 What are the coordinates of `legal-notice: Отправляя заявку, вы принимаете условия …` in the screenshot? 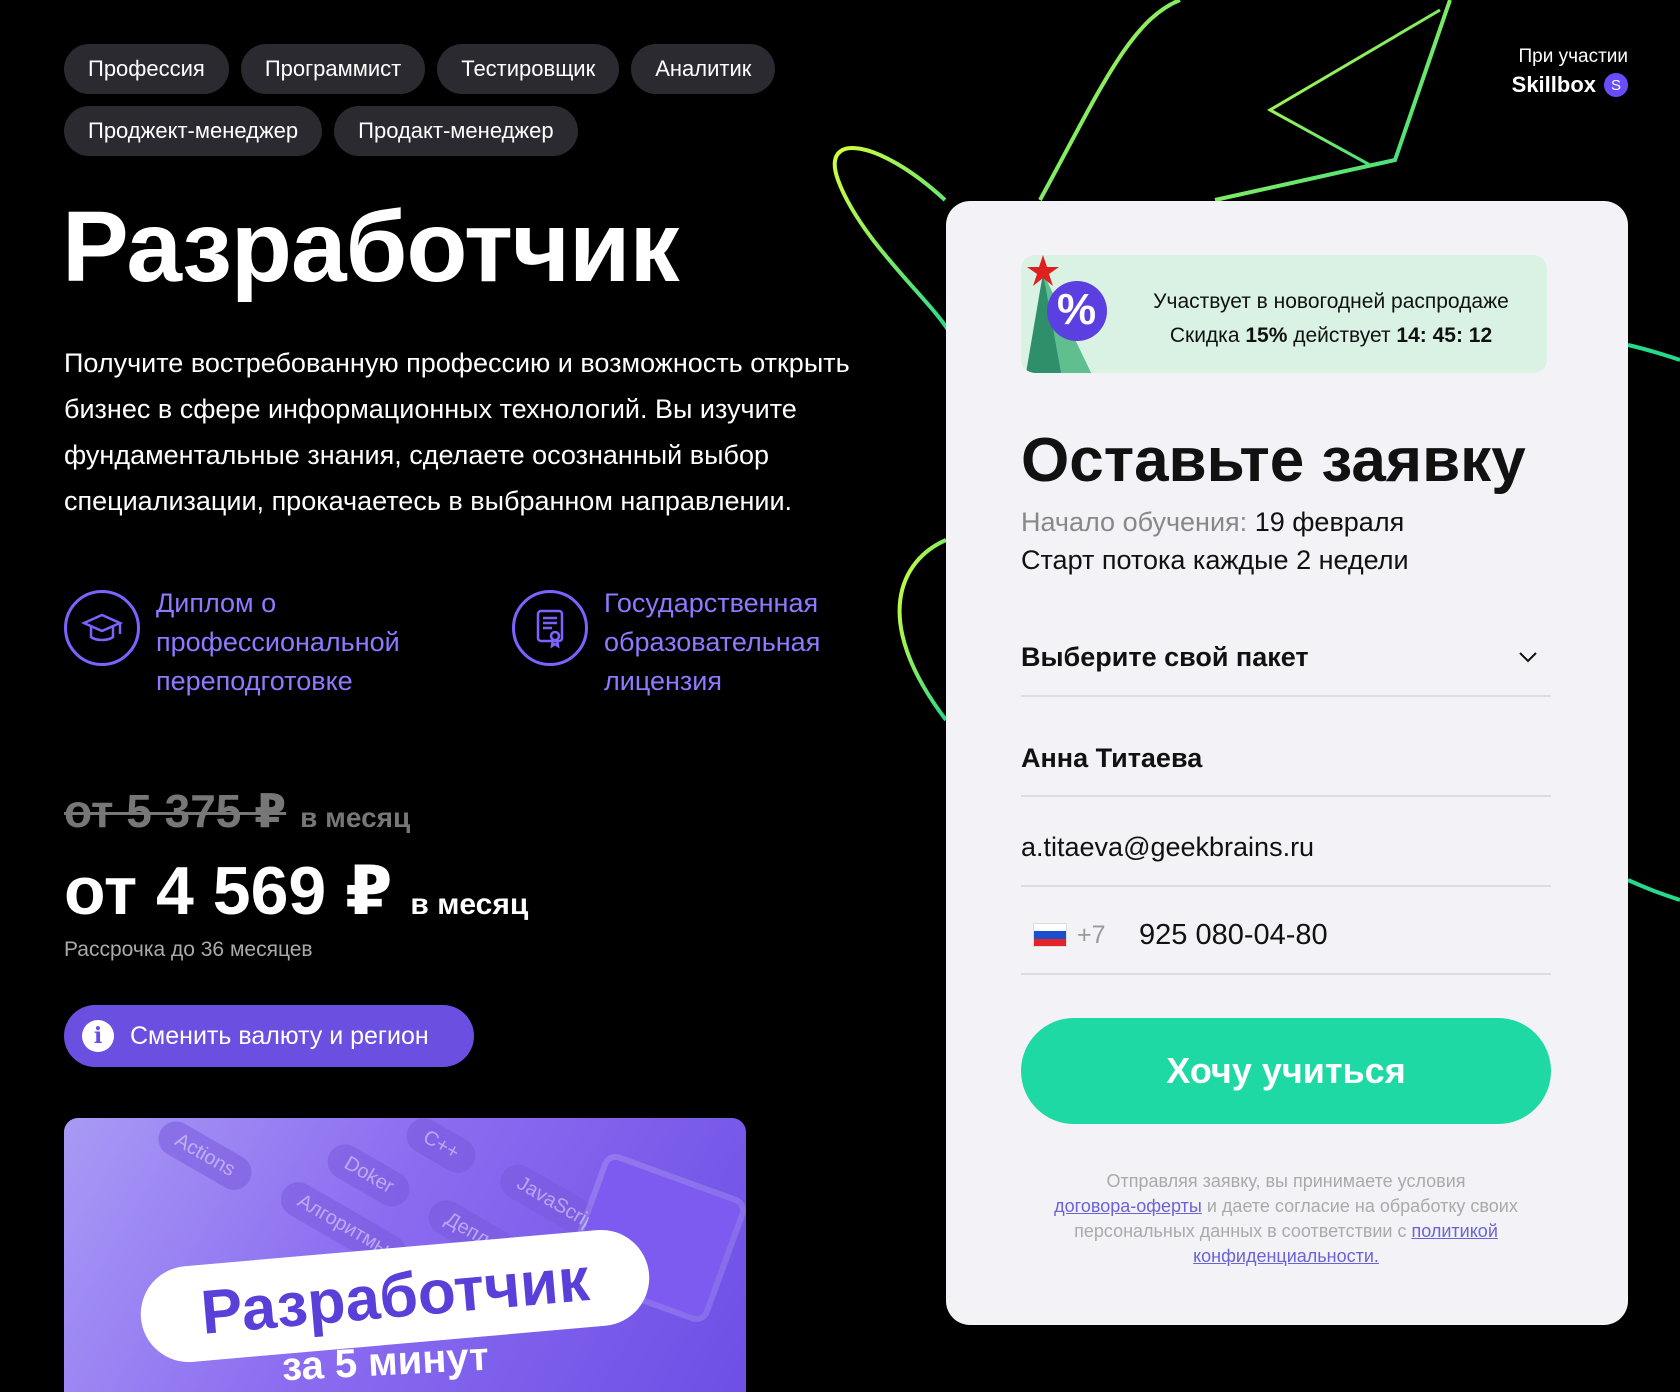 It's located at (1286, 1219).